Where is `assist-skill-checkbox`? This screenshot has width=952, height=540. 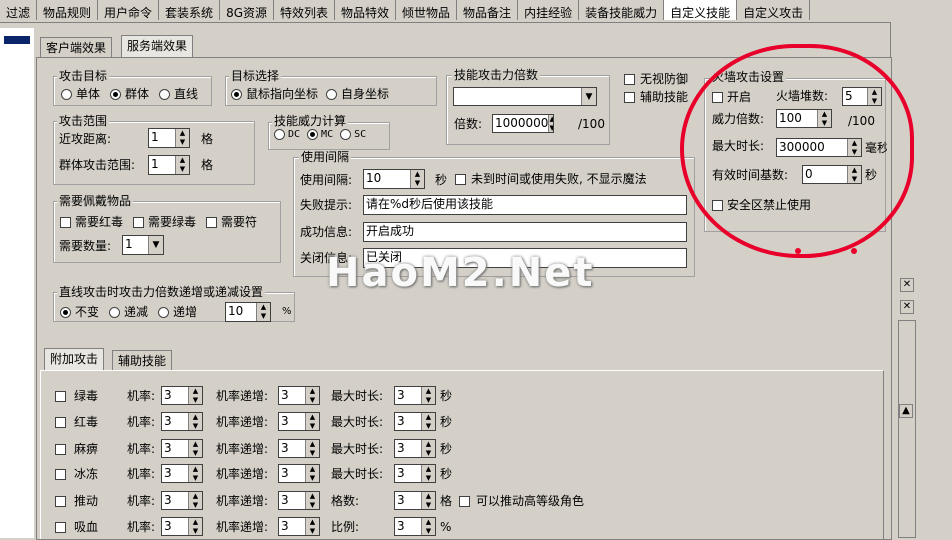 assist-skill-checkbox is located at coordinates (629, 97).